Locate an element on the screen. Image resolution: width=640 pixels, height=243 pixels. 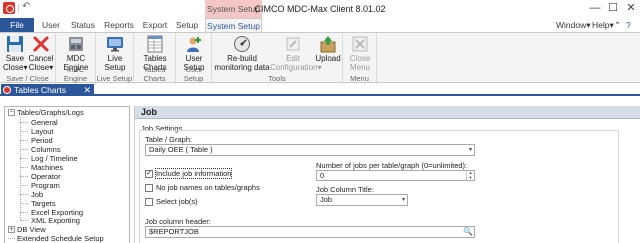
checkbox-box is located at coordinates (149, 188).